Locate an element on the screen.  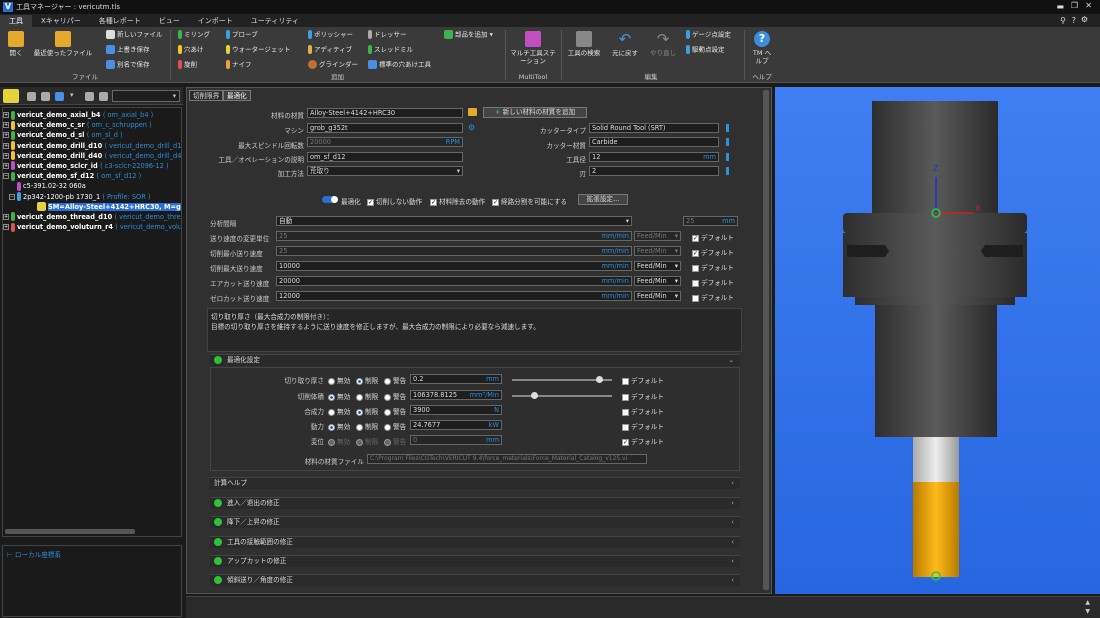
description-field: om_sf_d12 is located at coordinates (385, 157).